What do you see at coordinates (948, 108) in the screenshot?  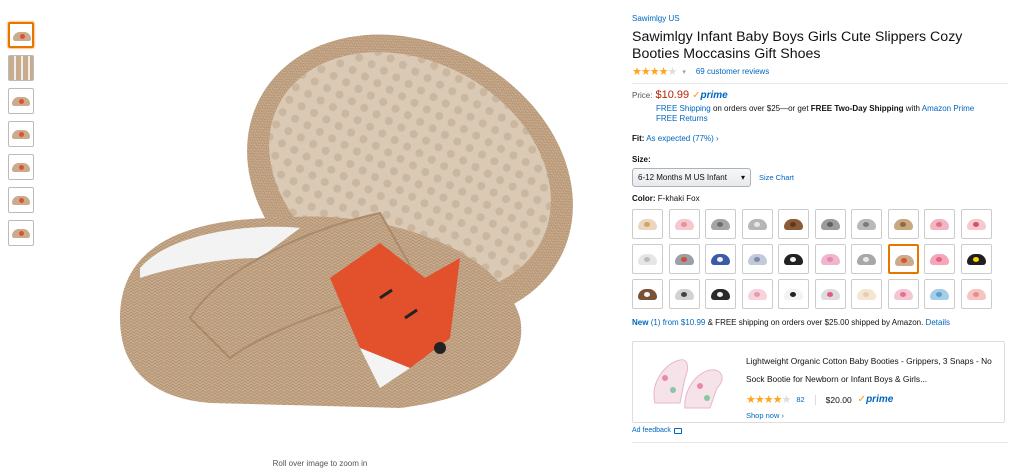 I see `amazon-prime-link: Amazon Prime` at bounding box center [948, 108].